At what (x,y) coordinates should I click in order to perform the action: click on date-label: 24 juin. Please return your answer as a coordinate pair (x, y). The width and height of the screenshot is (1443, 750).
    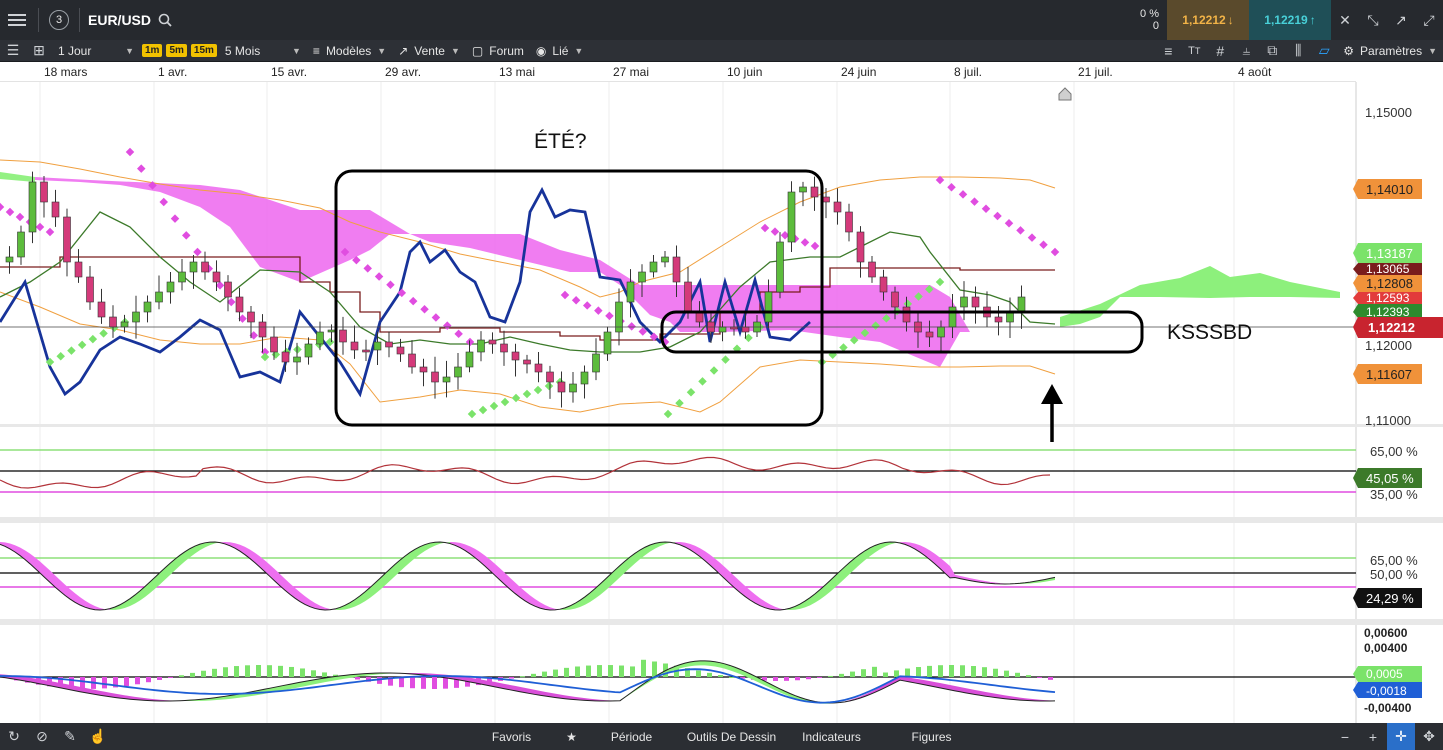
    Looking at the image, I should click on (859, 72).